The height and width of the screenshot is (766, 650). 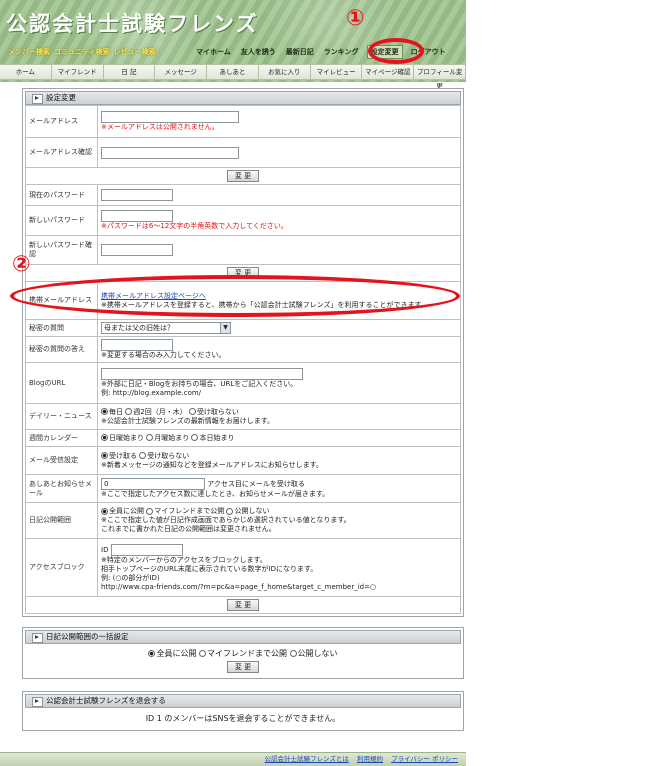 What do you see at coordinates (192, 411) in the screenshot?
I see `news-none-radio` at bounding box center [192, 411].